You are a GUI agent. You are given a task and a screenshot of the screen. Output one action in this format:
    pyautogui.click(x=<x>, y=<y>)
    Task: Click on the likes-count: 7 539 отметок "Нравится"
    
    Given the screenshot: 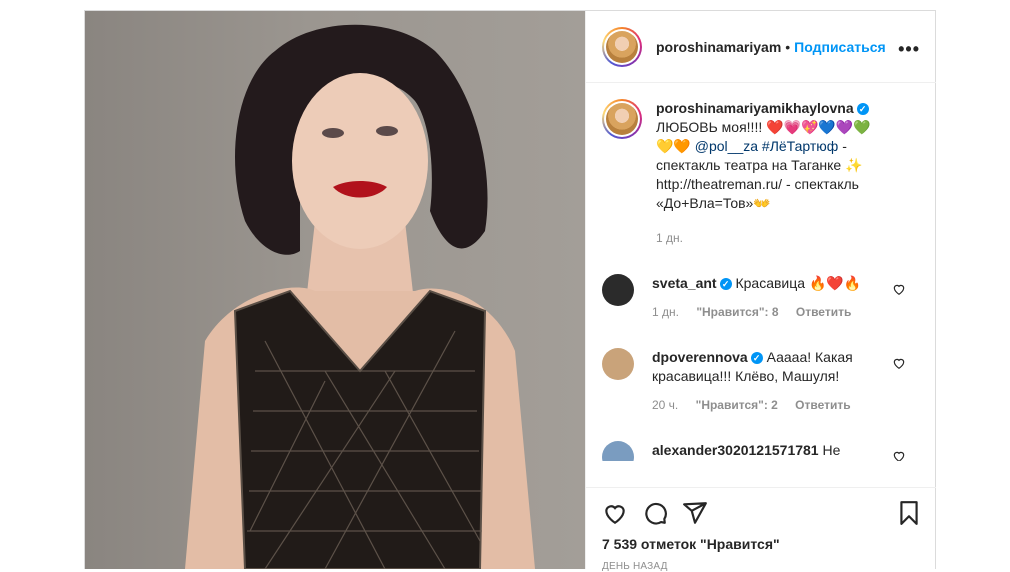 What is the action you would take?
    pyautogui.click(x=691, y=544)
    